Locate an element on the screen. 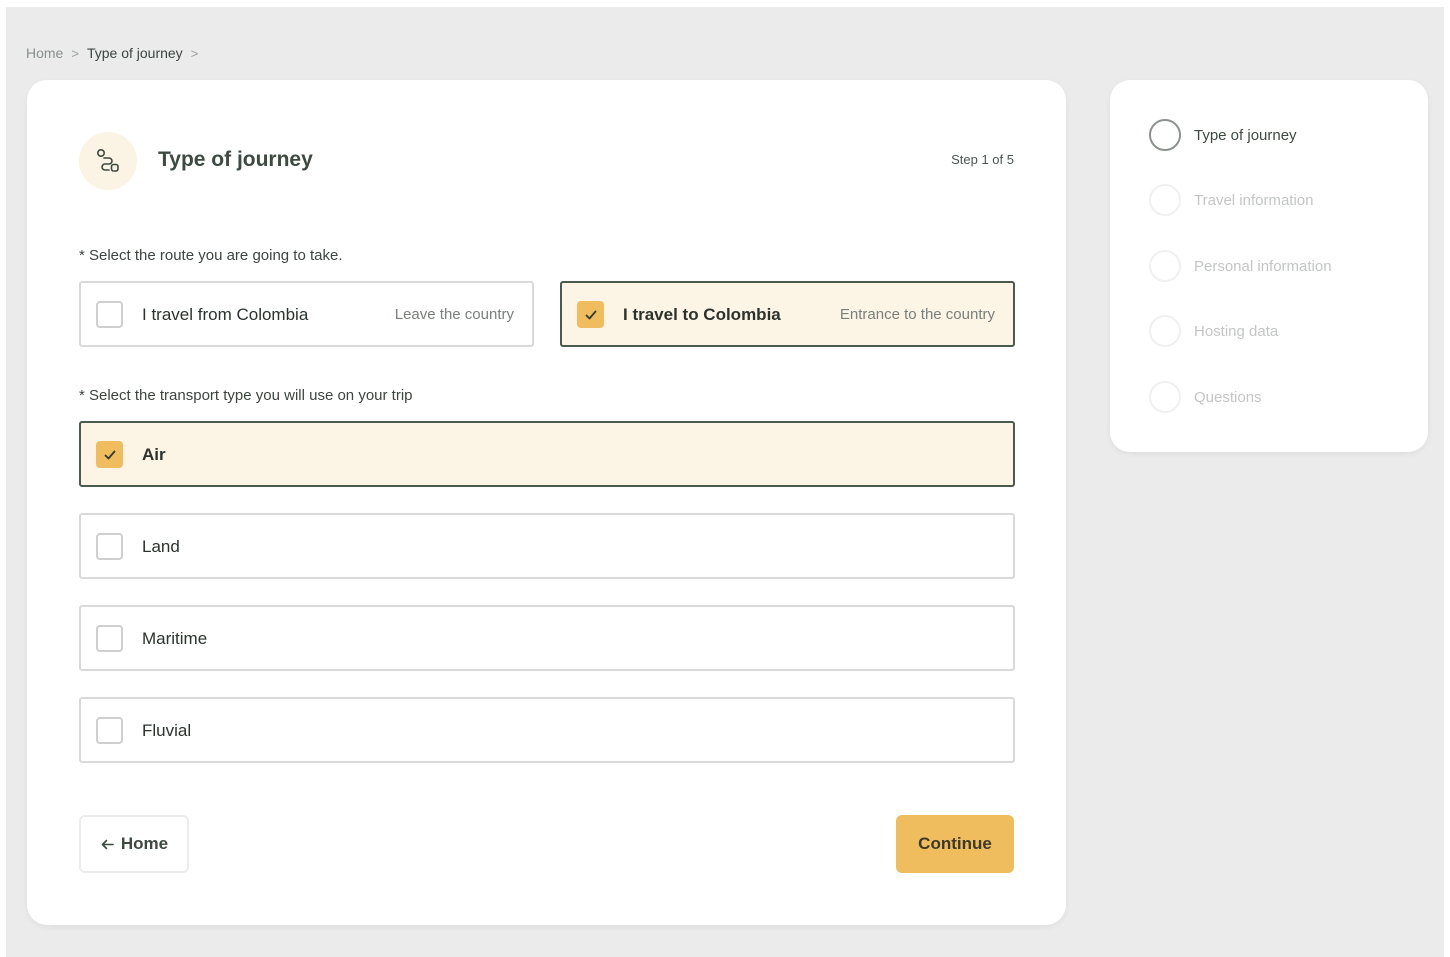 Image resolution: width=1450 pixels, height=957 pixels. transport-option-label: Air is located at coordinates (154, 454).